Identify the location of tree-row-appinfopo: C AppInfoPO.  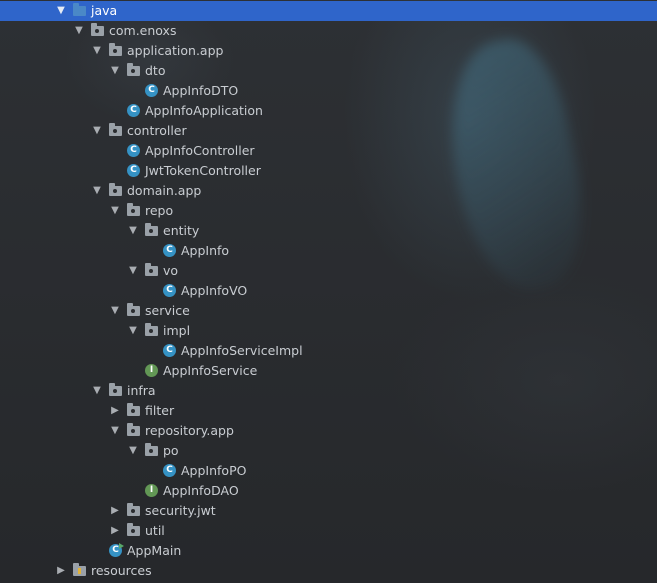
(328, 471).